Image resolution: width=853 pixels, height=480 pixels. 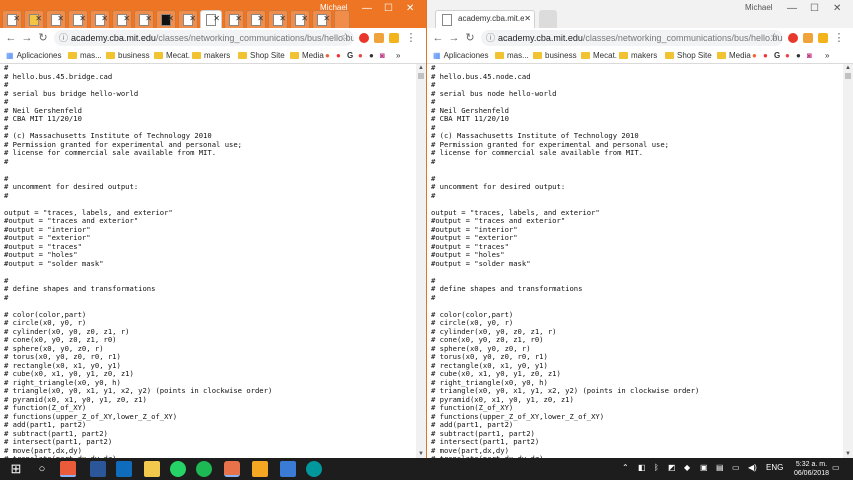 What do you see at coordinates (555, 55) in the screenshot?
I see `bookmark-business: business` at bounding box center [555, 55].